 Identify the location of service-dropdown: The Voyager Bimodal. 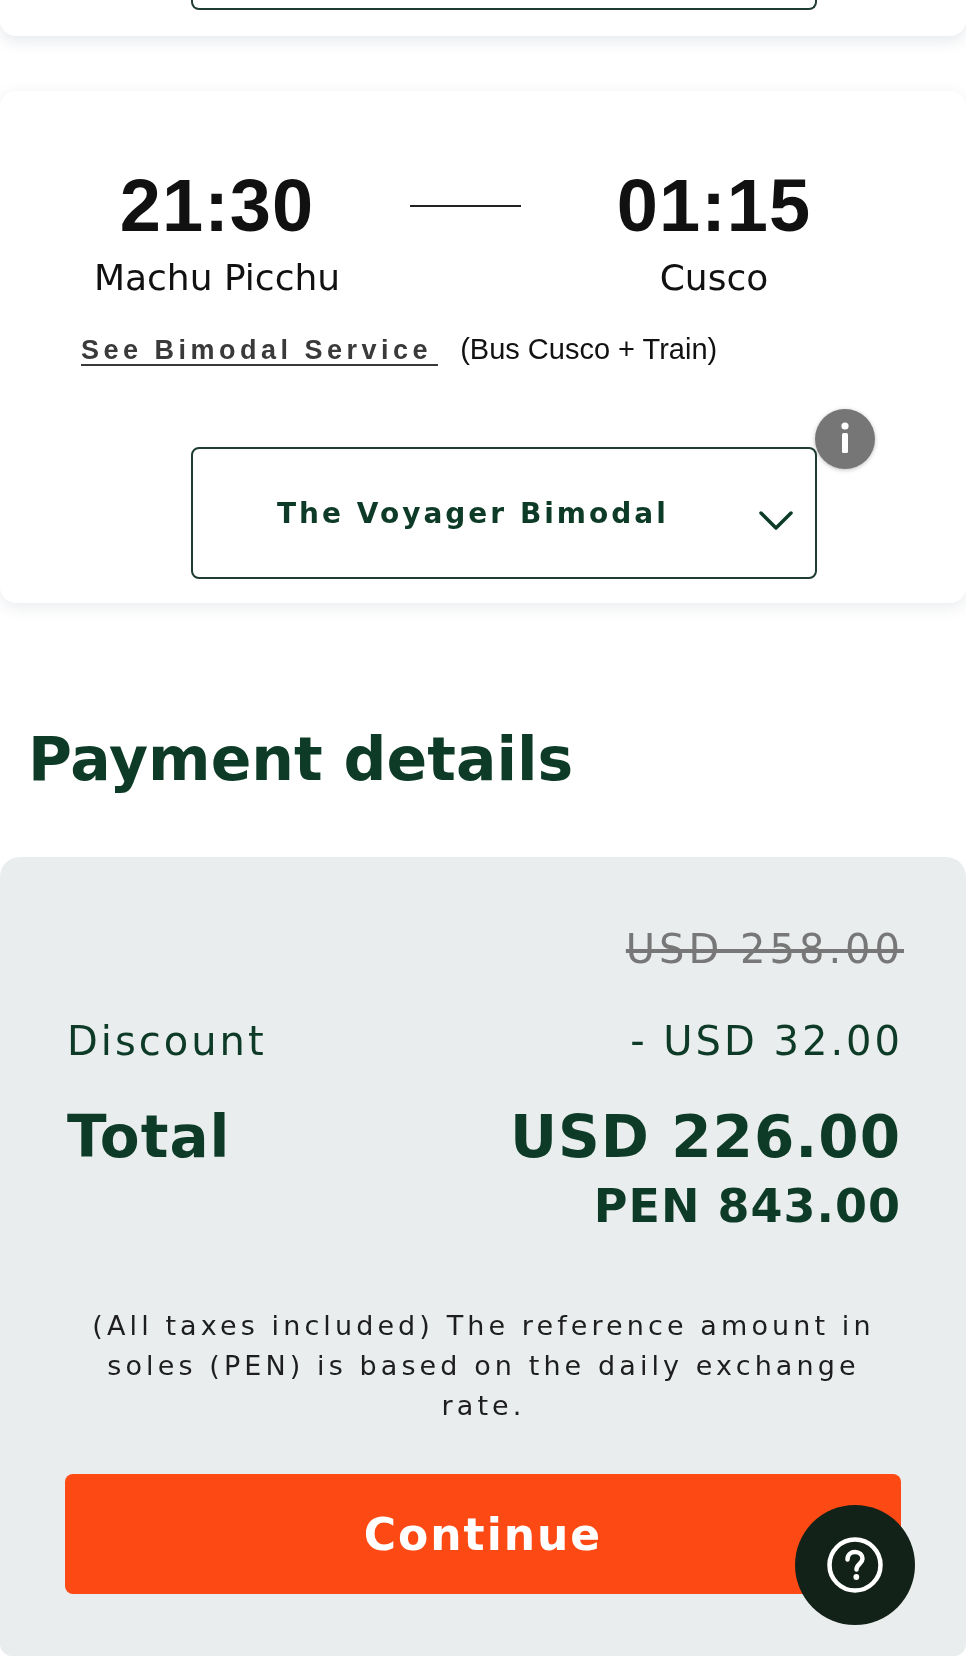
(504, 513).